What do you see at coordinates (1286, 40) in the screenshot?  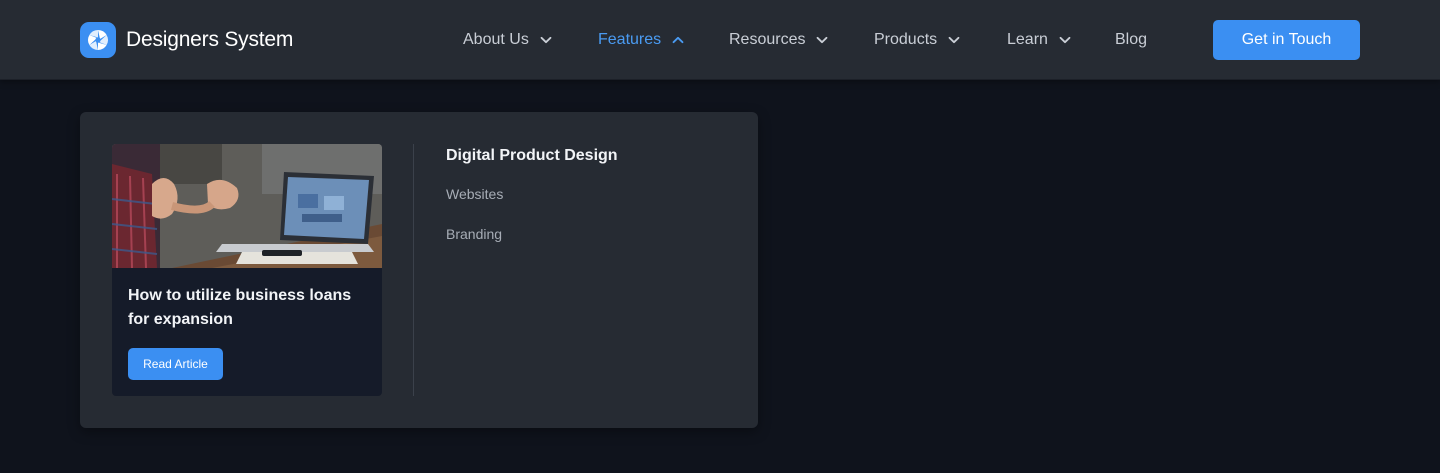 I see `get-in-touch-button: Get in Touch` at bounding box center [1286, 40].